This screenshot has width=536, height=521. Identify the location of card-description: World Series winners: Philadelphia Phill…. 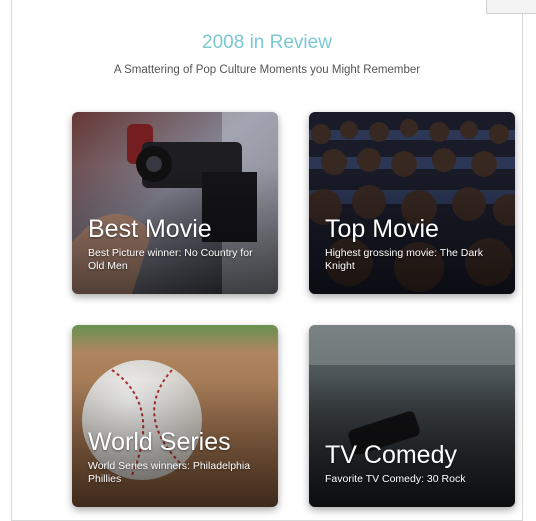
(169, 472).